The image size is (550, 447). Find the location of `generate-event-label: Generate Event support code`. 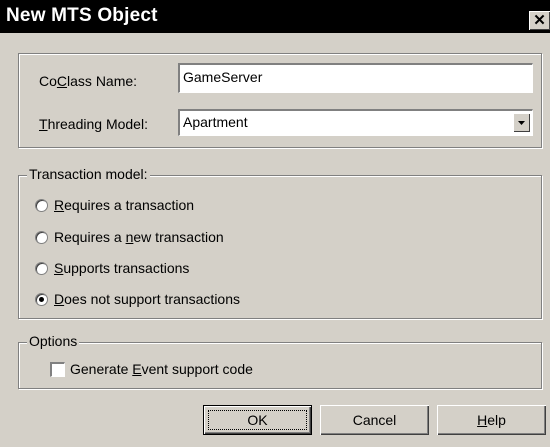

generate-event-label: Generate Event support code is located at coordinates (161, 369).